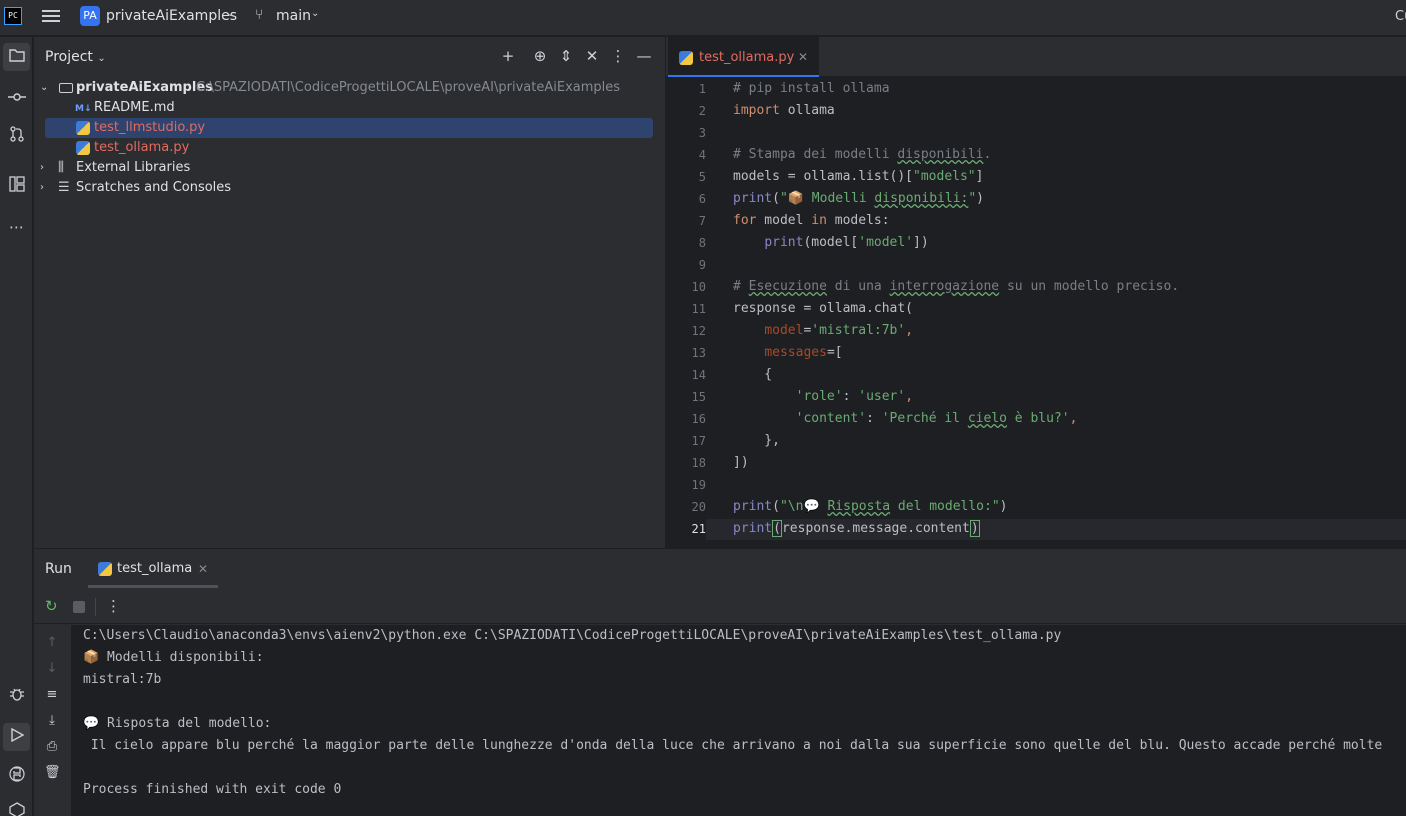  Describe the element at coordinates (122, 679) in the screenshot. I see `console-line: mistral:7b` at that location.